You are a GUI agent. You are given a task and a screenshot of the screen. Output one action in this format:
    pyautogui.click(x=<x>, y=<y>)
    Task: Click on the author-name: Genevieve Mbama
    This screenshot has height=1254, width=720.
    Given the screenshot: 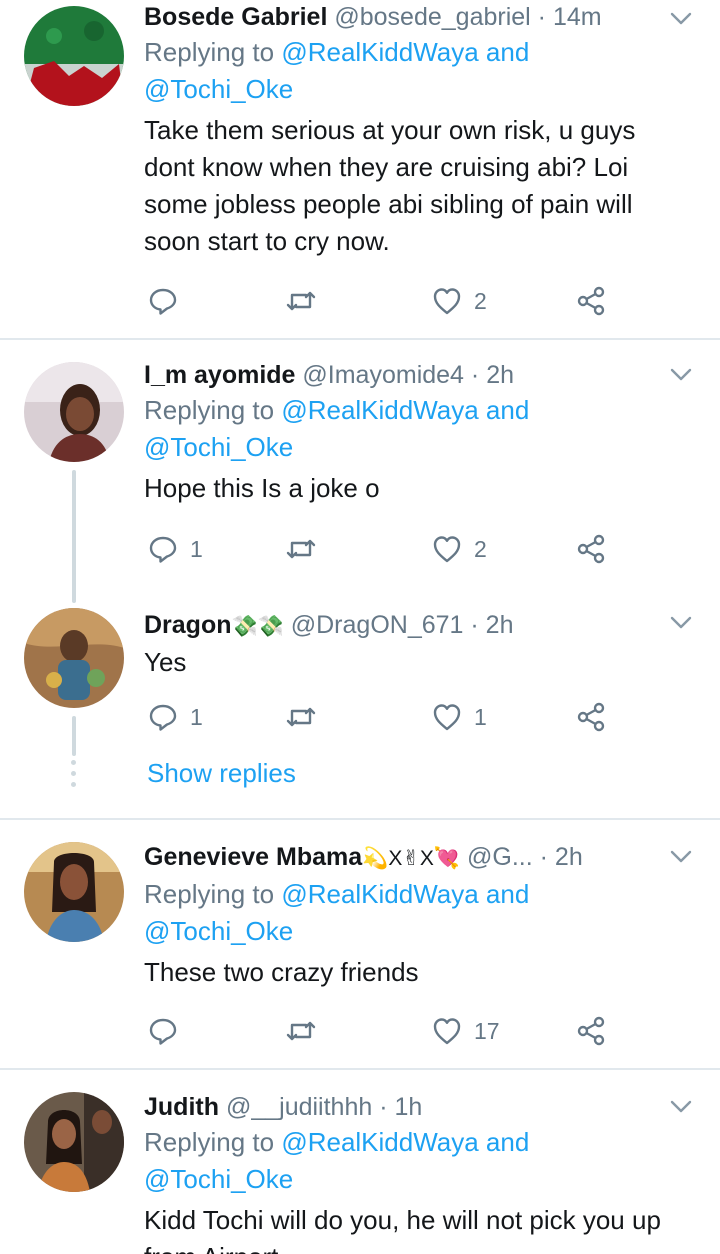 What is the action you would take?
    pyautogui.click(x=253, y=857)
    